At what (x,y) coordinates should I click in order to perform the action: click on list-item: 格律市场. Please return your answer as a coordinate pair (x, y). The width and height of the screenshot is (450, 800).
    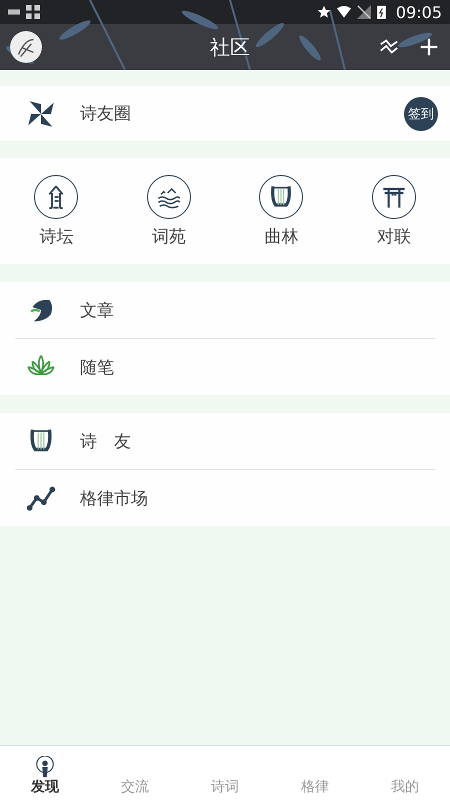
    Looking at the image, I should click on (225, 498).